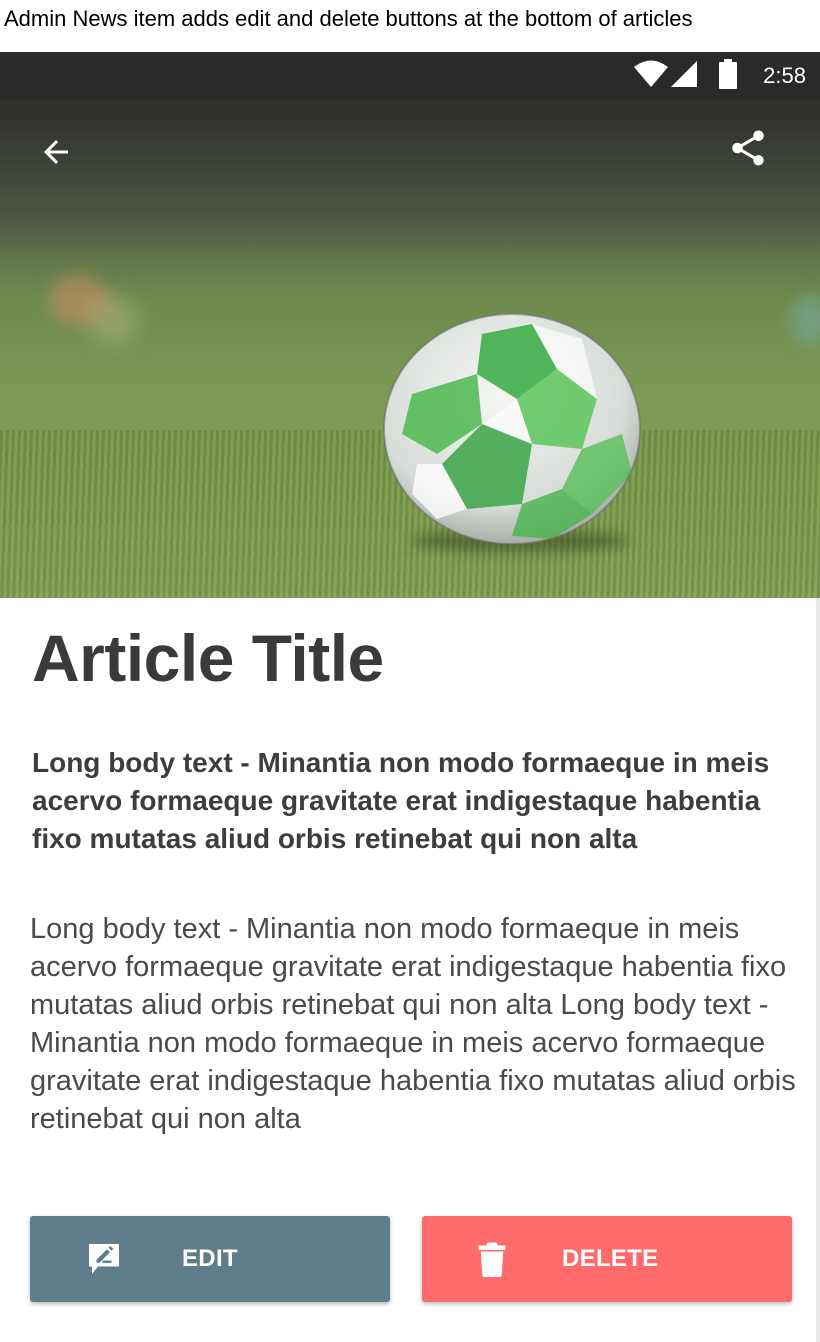  I want to click on share-button, so click(748, 150).